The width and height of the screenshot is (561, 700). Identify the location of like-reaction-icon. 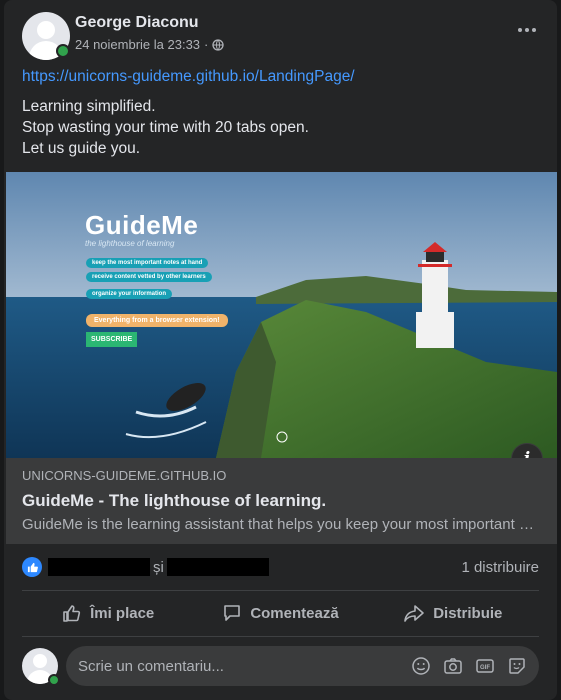
(32, 567).